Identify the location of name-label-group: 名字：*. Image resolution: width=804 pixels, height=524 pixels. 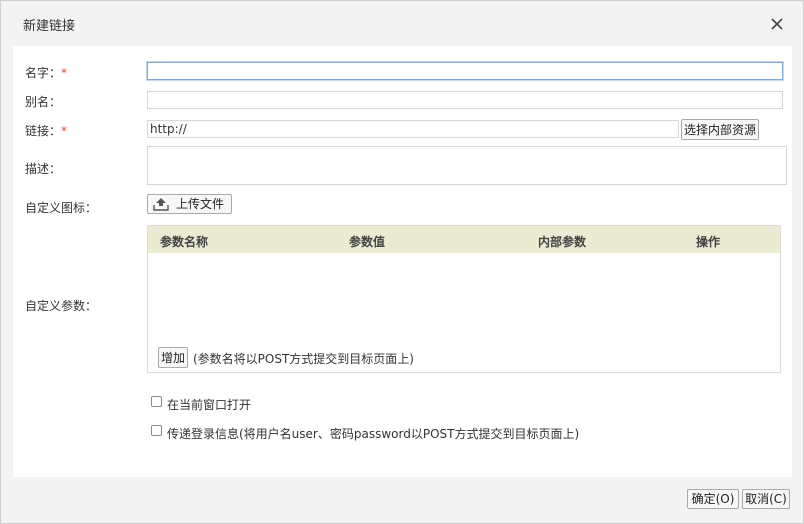
(46, 72).